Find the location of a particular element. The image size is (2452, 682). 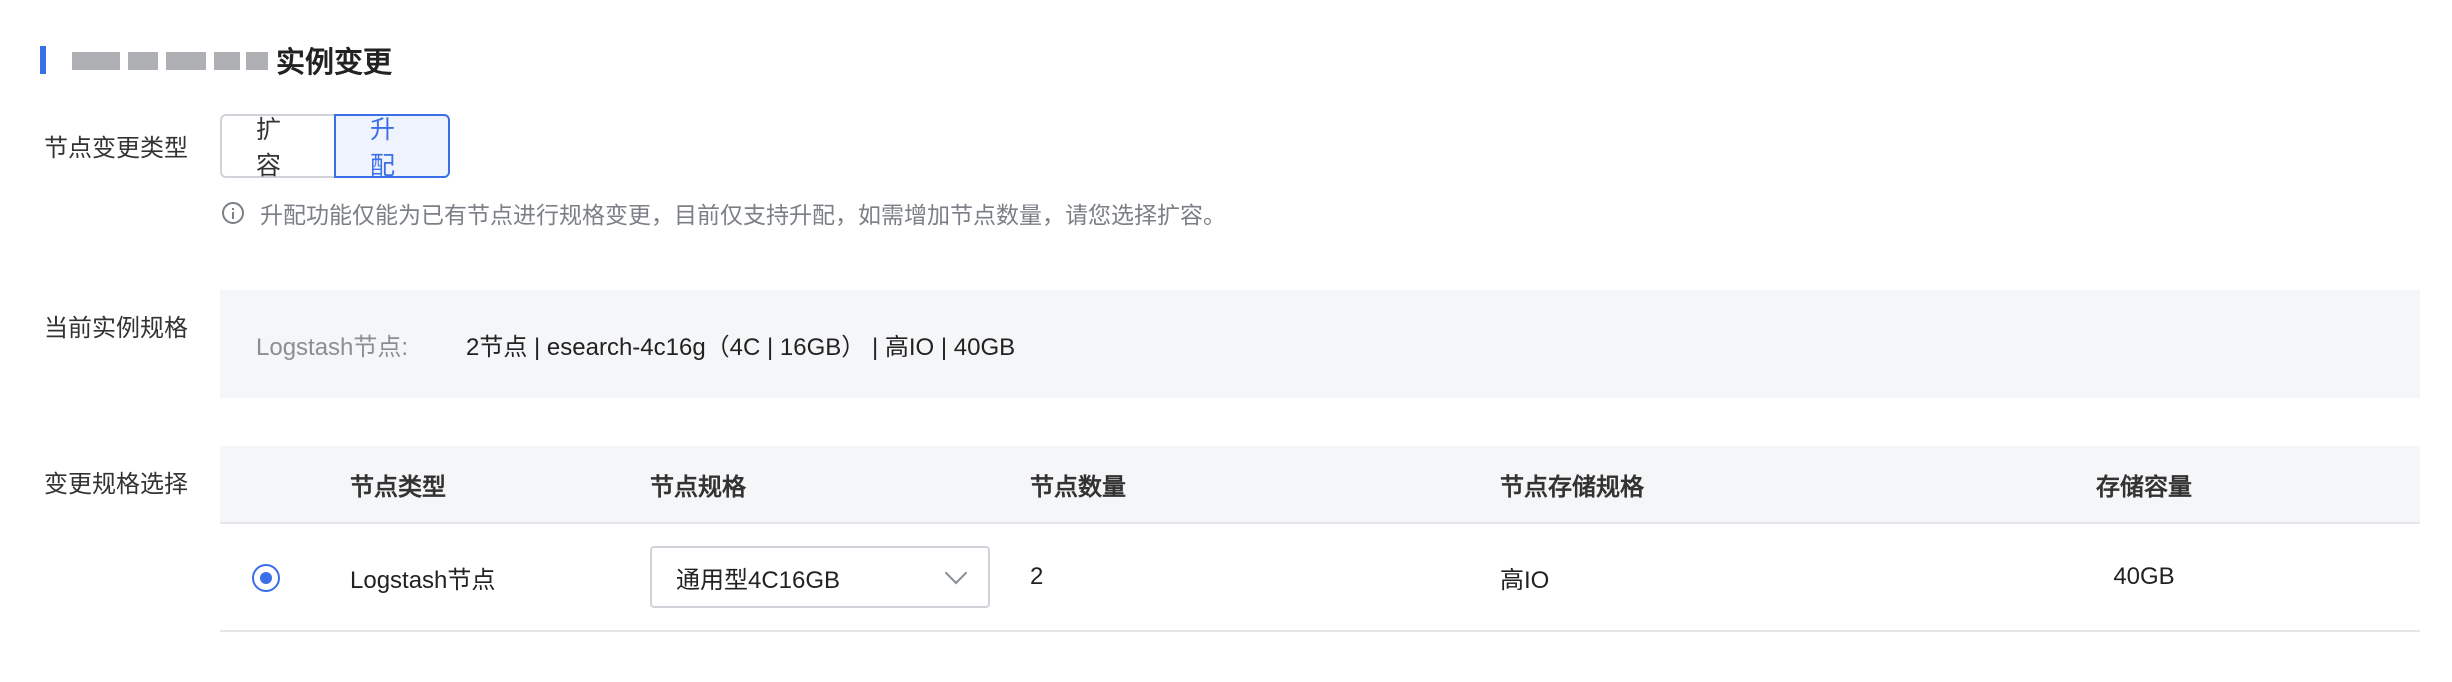

section-accent-bar is located at coordinates (43, 60).